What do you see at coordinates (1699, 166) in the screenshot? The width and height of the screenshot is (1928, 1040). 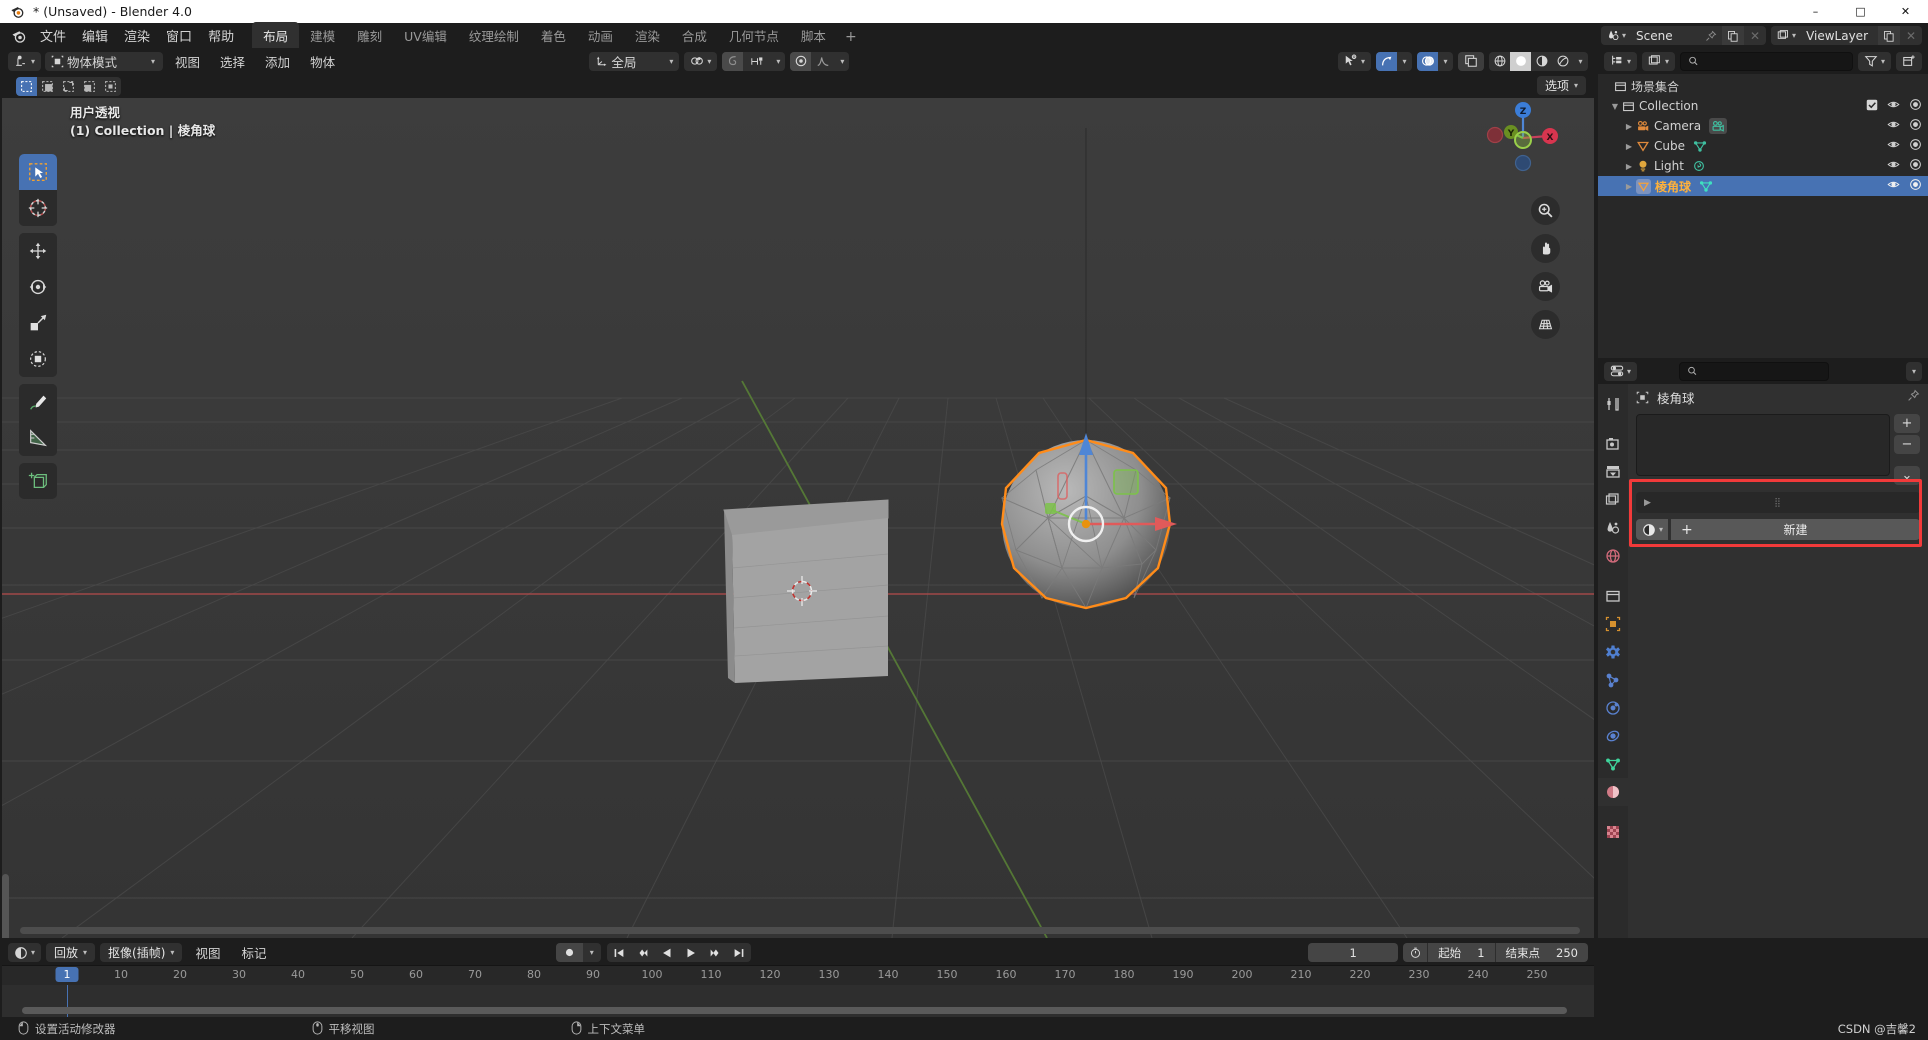 I see `light-data-icon` at bounding box center [1699, 166].